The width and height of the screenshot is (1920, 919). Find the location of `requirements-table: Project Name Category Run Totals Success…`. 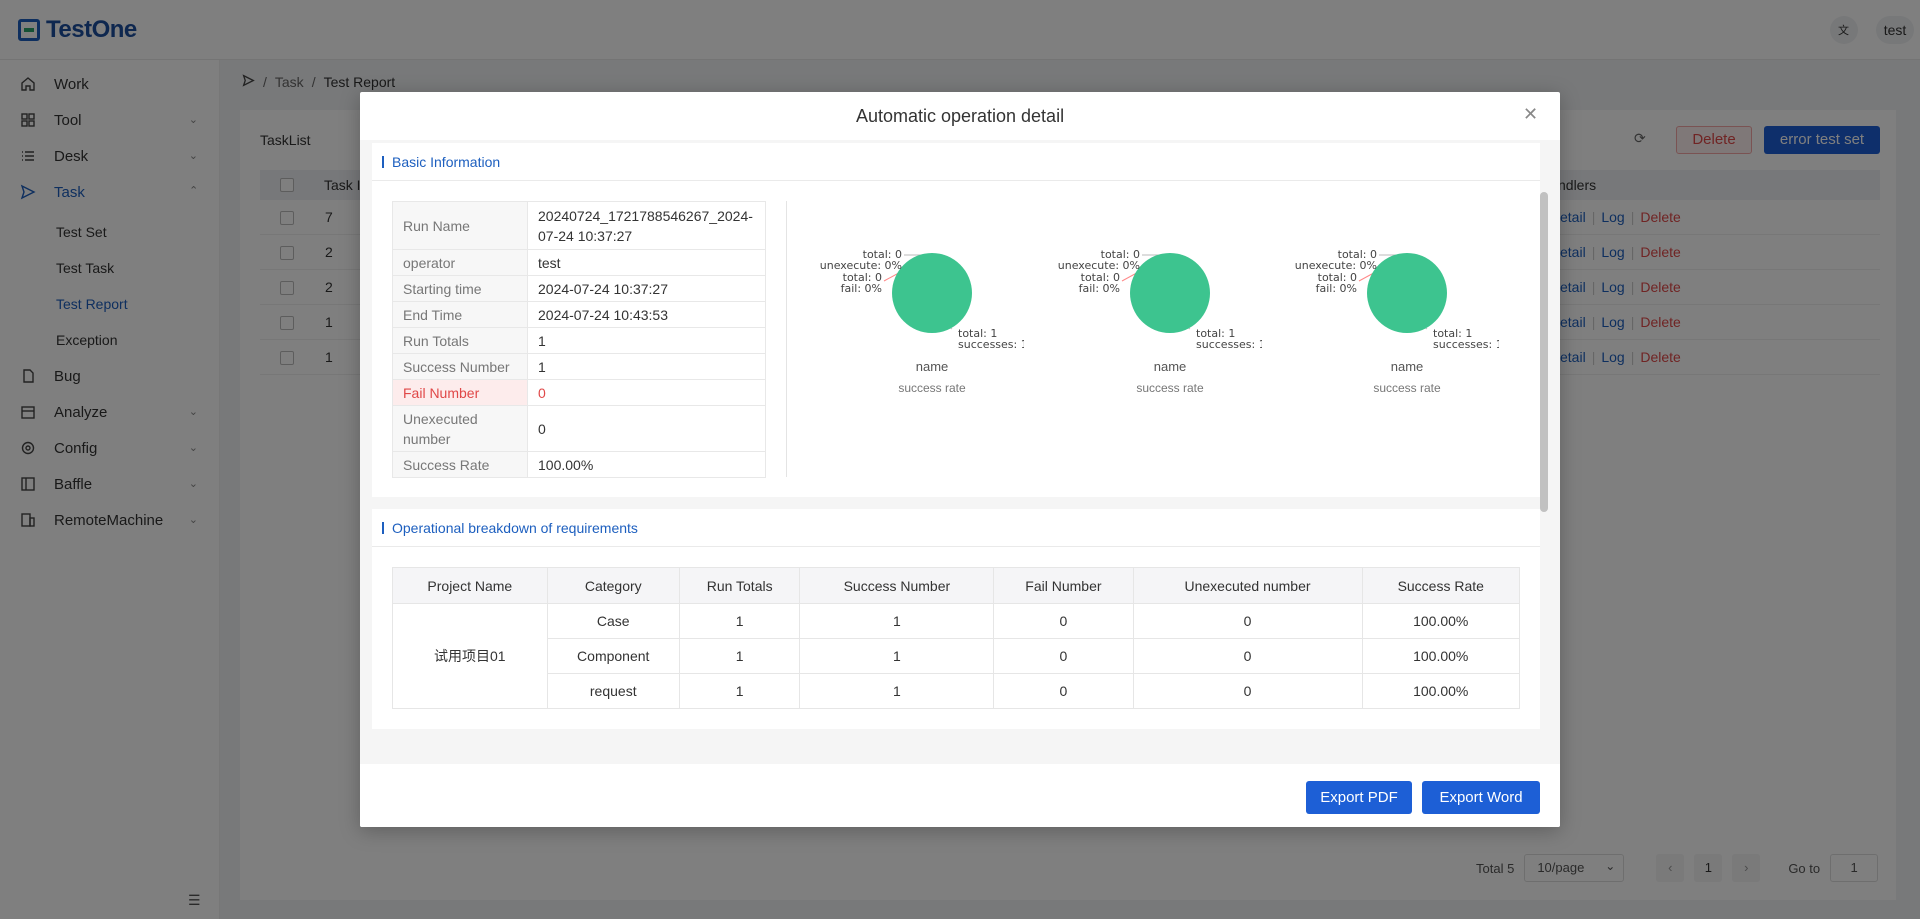

requirements-table: Project Name Category Run Totals Success… is located at coordinates (956, 638).